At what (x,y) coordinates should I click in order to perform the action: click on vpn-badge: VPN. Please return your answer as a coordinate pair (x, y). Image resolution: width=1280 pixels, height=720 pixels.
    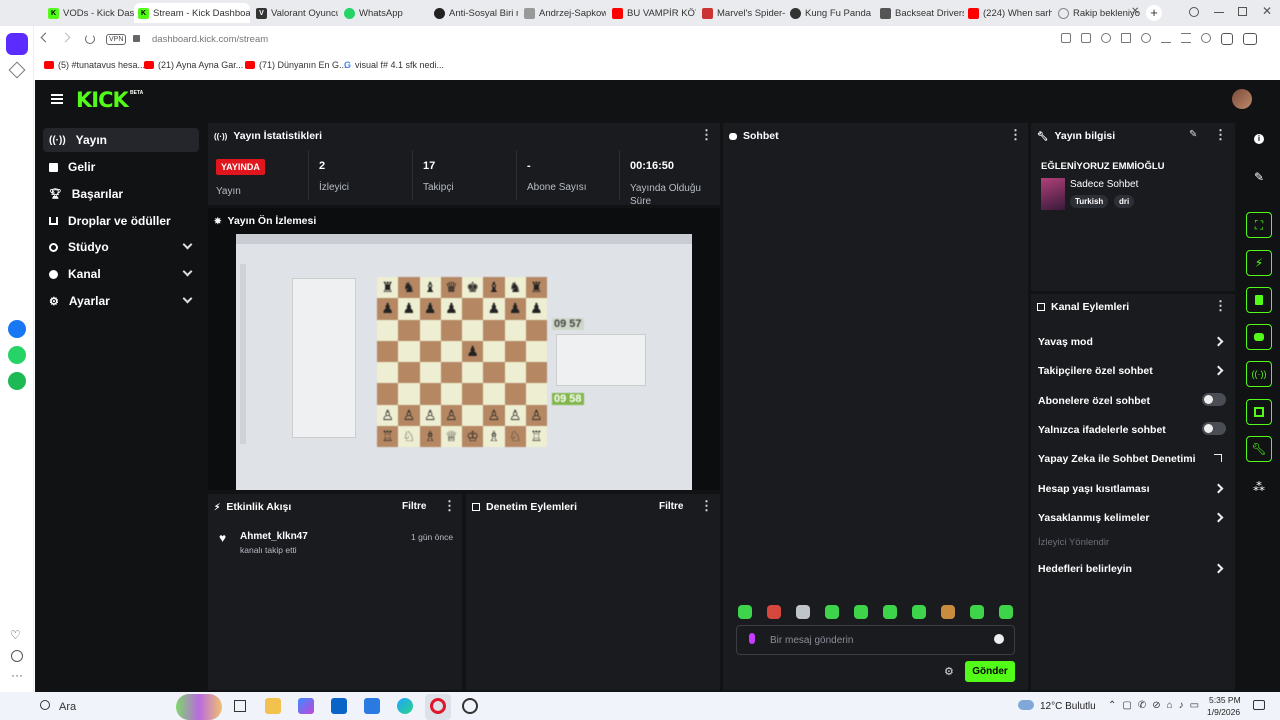
    Looking at the image, I should click on (116, 39).